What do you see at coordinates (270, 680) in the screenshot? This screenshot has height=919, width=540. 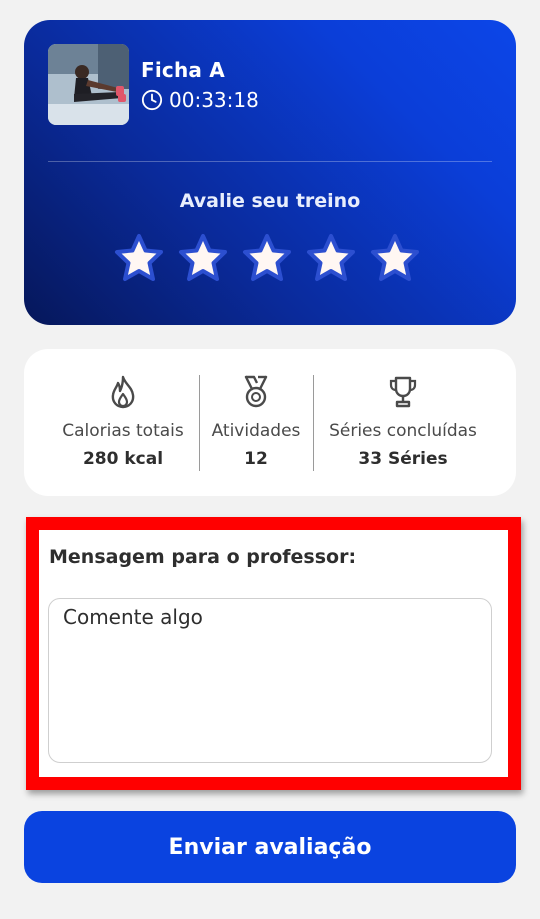 I see `message-input` at bounding box center [270, 680].